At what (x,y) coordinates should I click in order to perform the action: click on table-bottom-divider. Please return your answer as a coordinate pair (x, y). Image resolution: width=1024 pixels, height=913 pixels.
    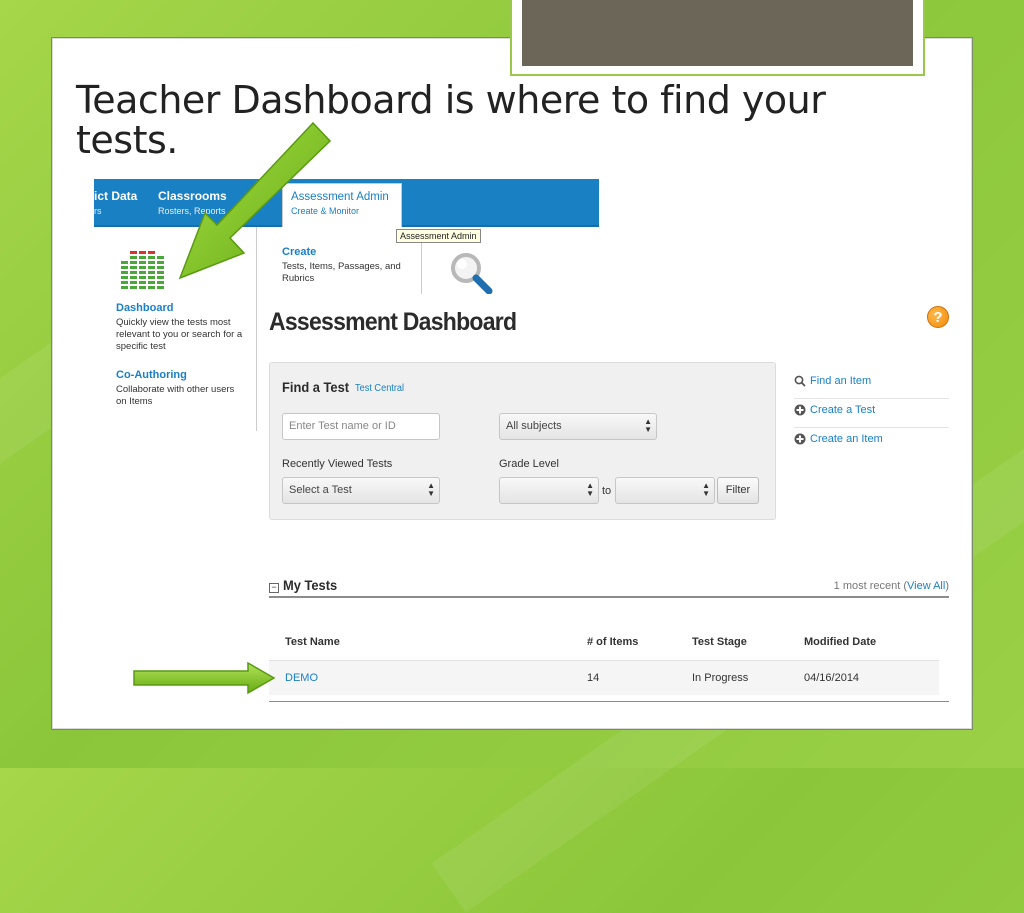
    Looking at the image, I should click on (609, 701).